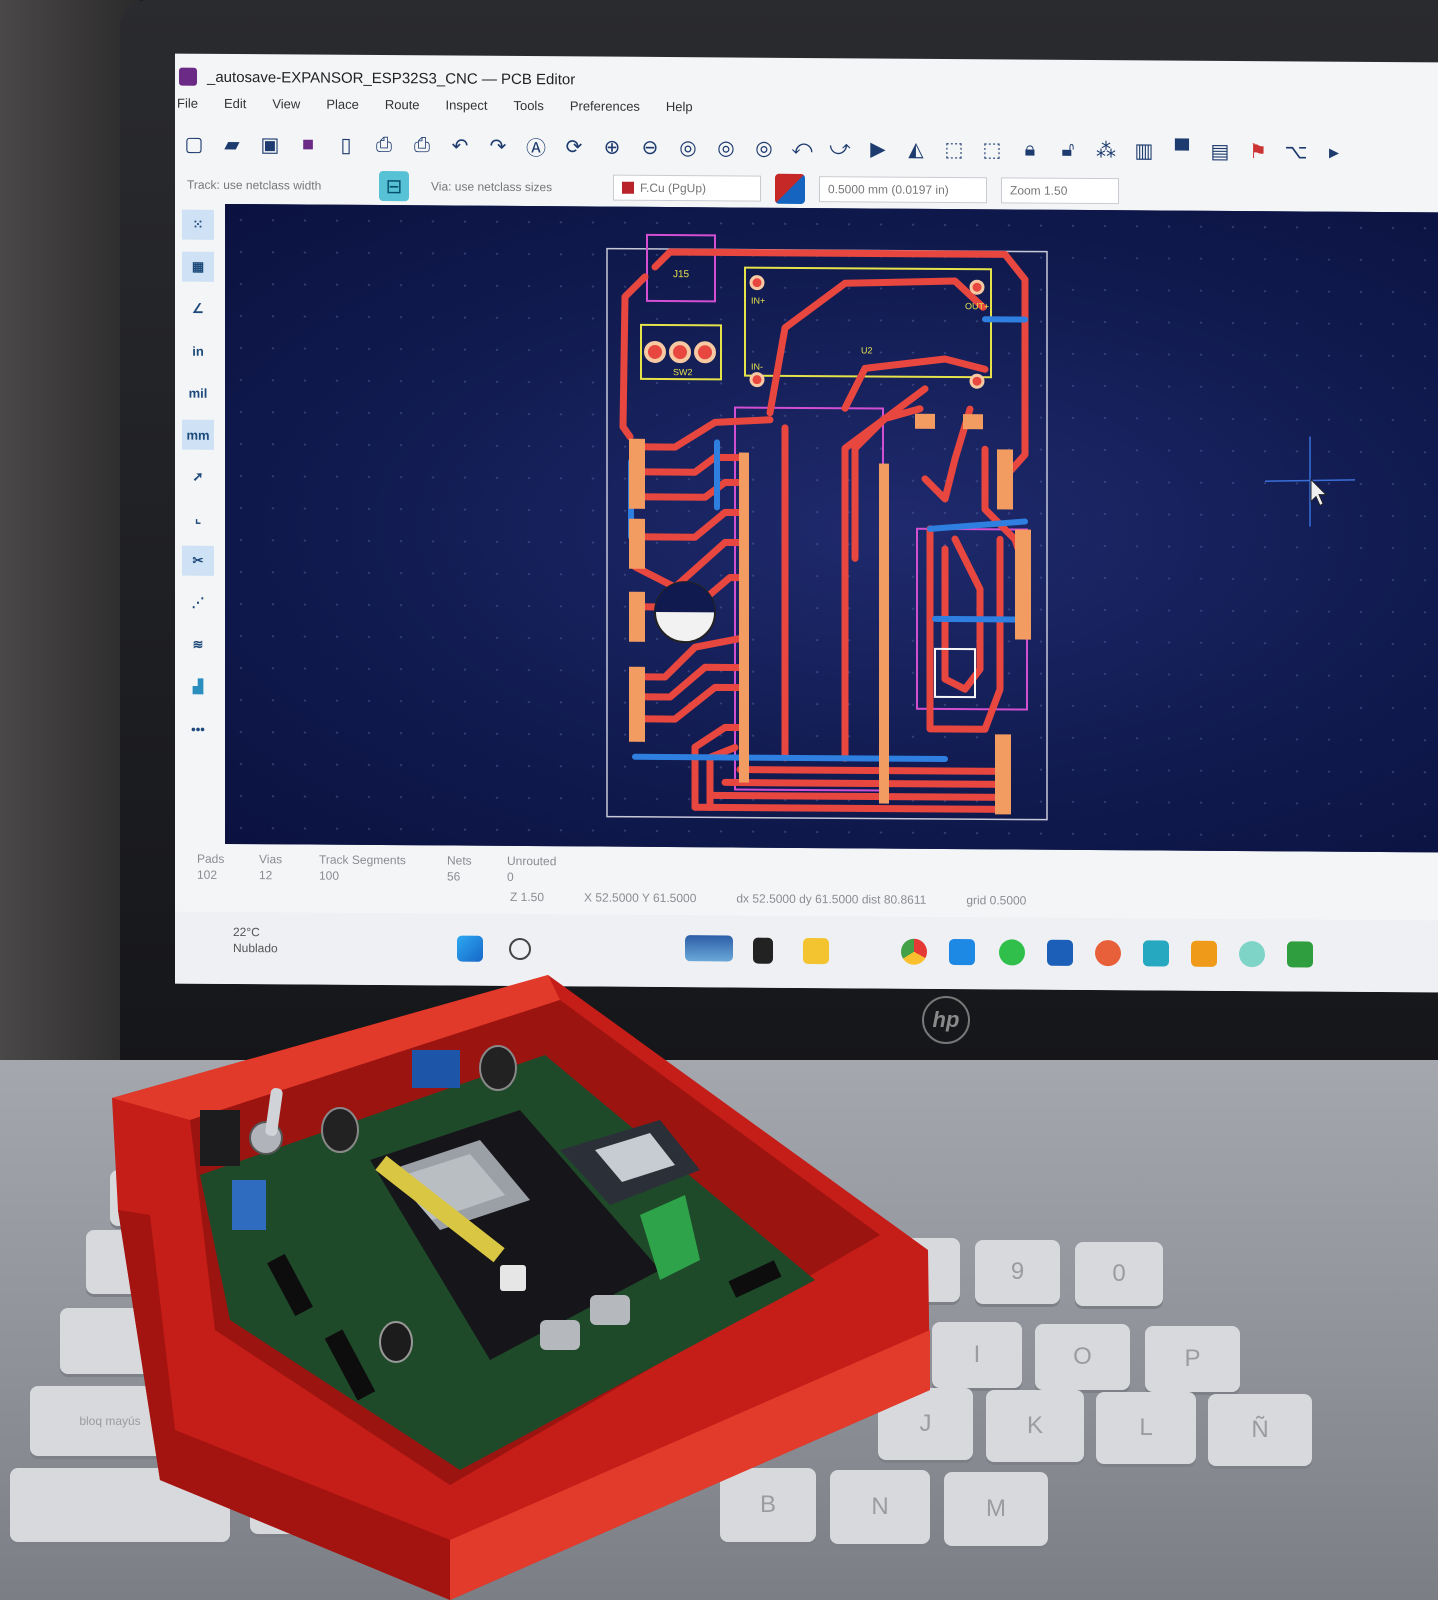 The image size is (1438, 1600). Describe the element at coordinates (220, 1138) in the screenshot. I see `power-jack` at that location.